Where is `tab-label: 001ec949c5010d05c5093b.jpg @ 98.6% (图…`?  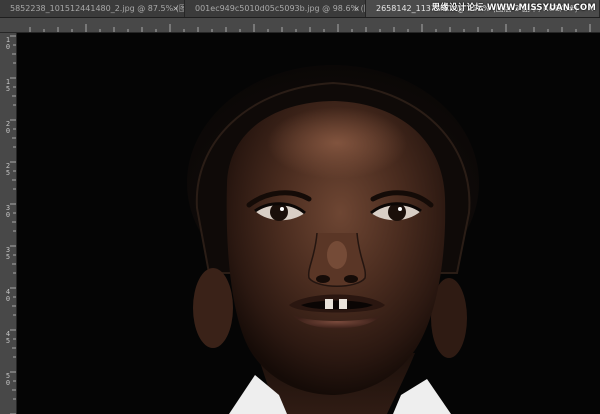 tab-label: 001ec949c5010d05c5093b.jpg @ 98.6% (图… is located at coordinates (280, 8).